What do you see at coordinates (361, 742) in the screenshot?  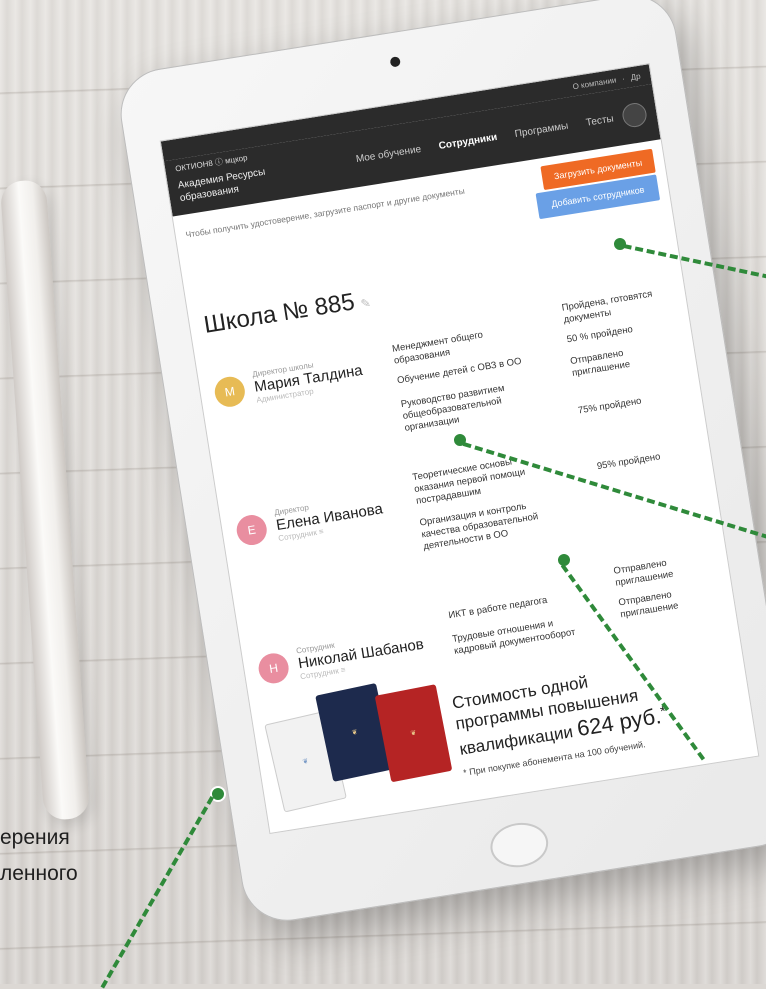 I see `certificates-illustration: ❦ ❦ ❦` at bounding box center [361, 742].